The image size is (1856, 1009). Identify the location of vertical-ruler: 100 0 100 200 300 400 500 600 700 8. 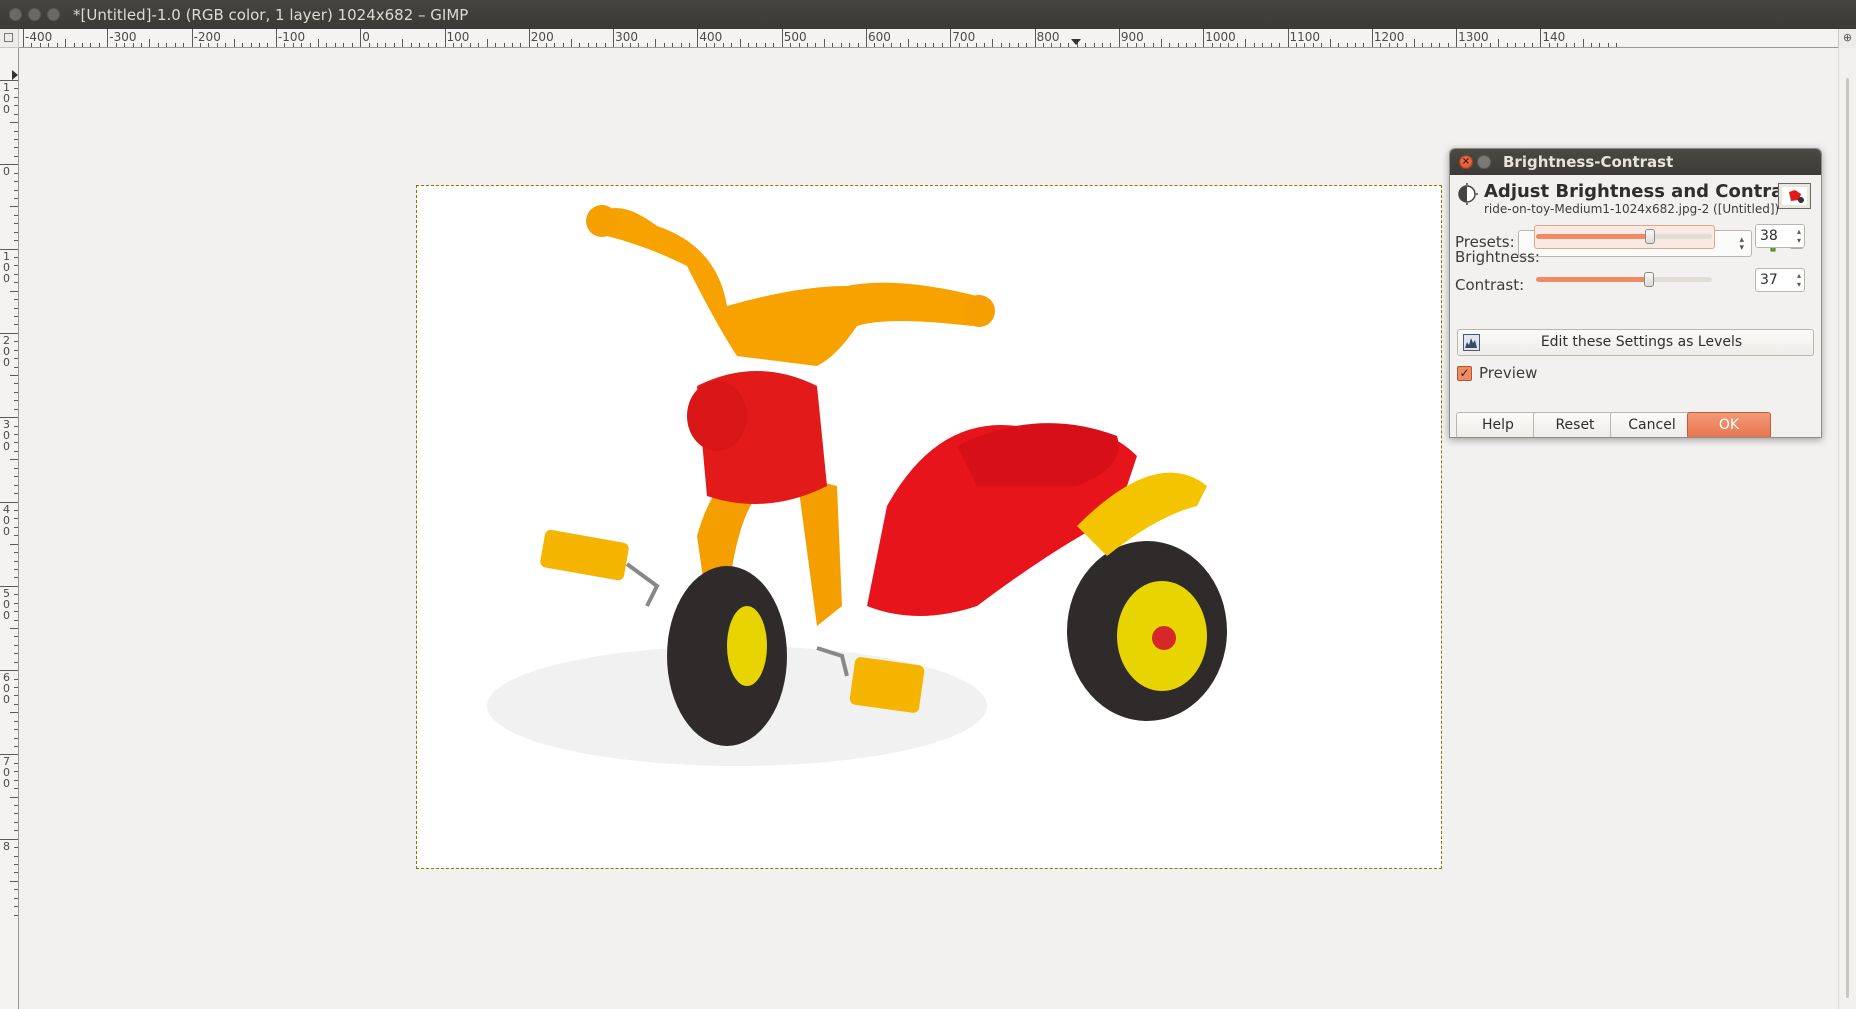
(9, 528).